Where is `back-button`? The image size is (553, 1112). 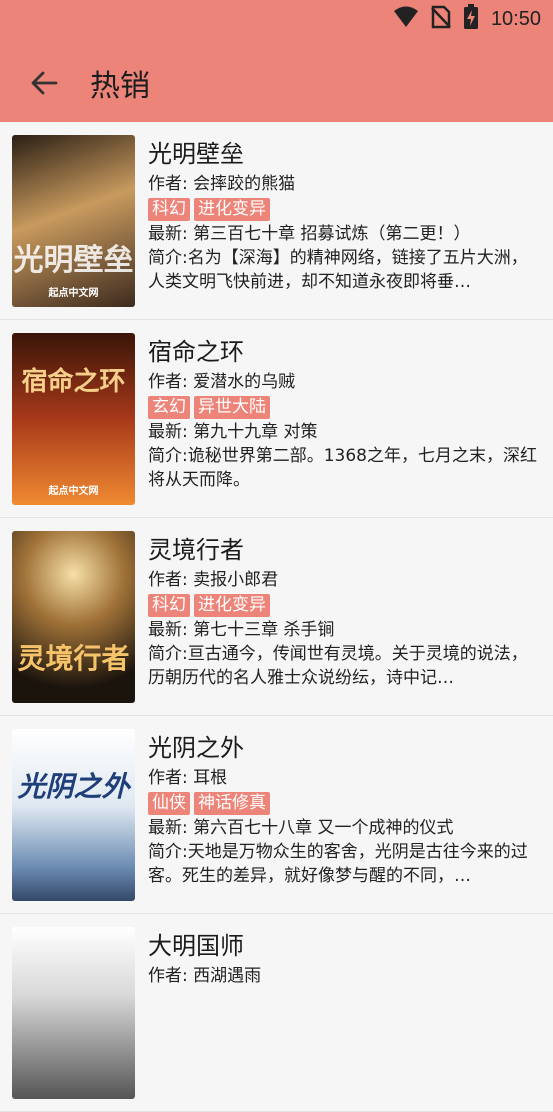 back-button is located at coordinates (44, 83).